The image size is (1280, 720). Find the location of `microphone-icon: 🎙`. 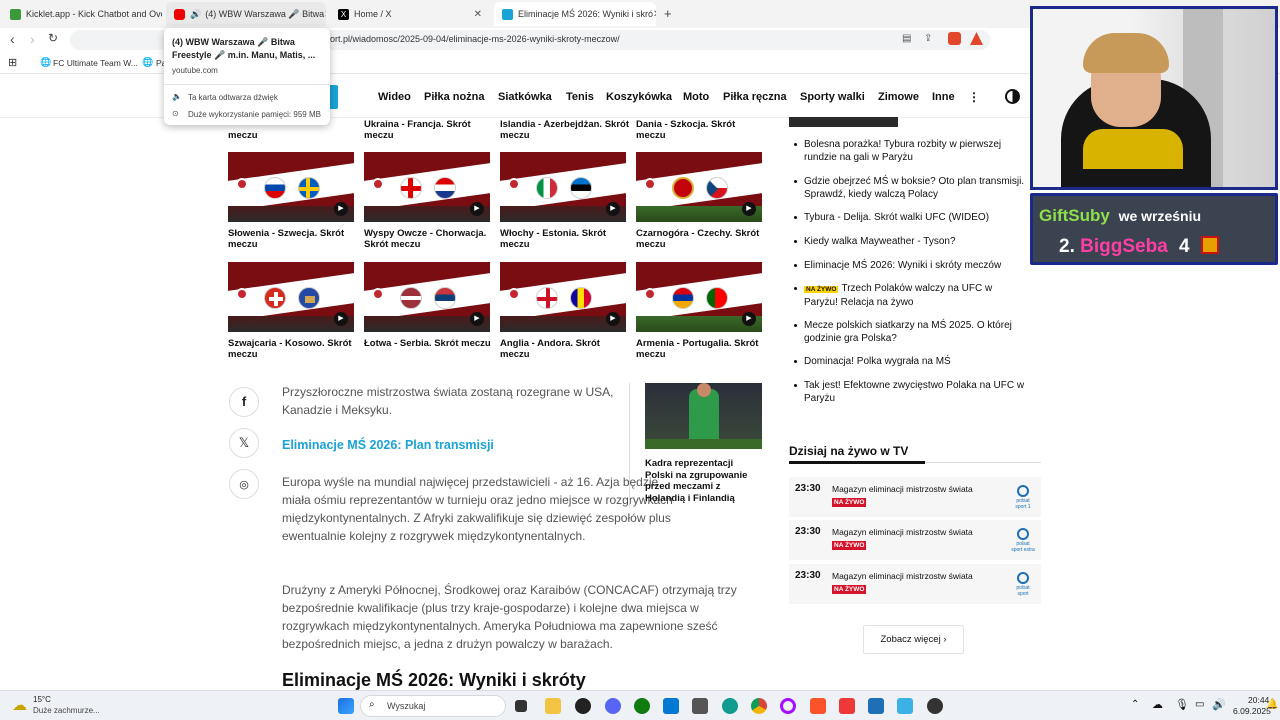

microphone-icon: 🎙 is located at coordinates (1182, 704).